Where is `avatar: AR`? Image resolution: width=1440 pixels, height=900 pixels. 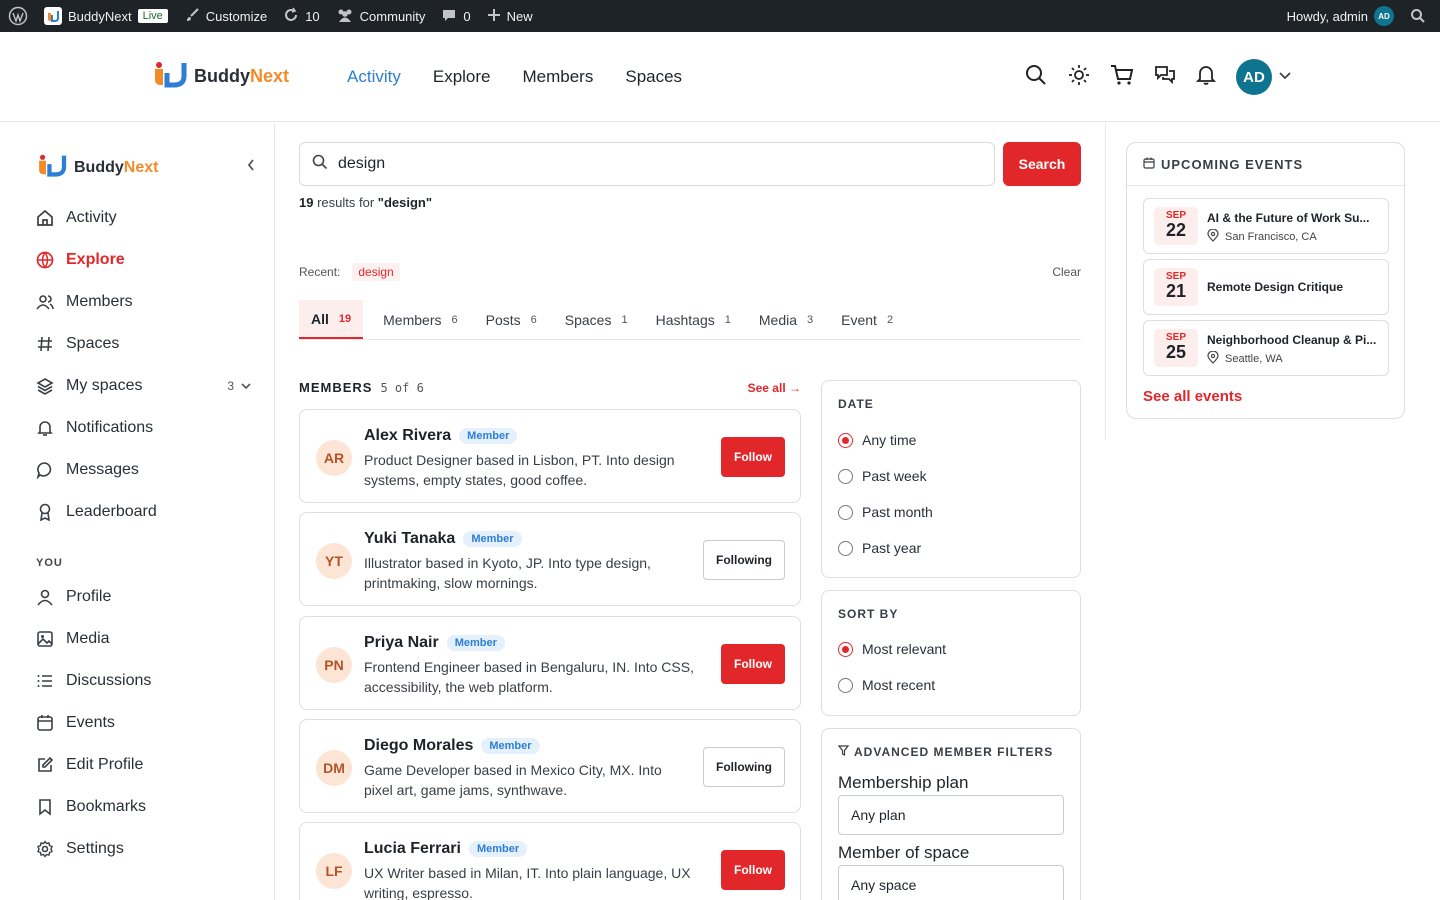 avatar: AR is located at coordinates (334, 458).